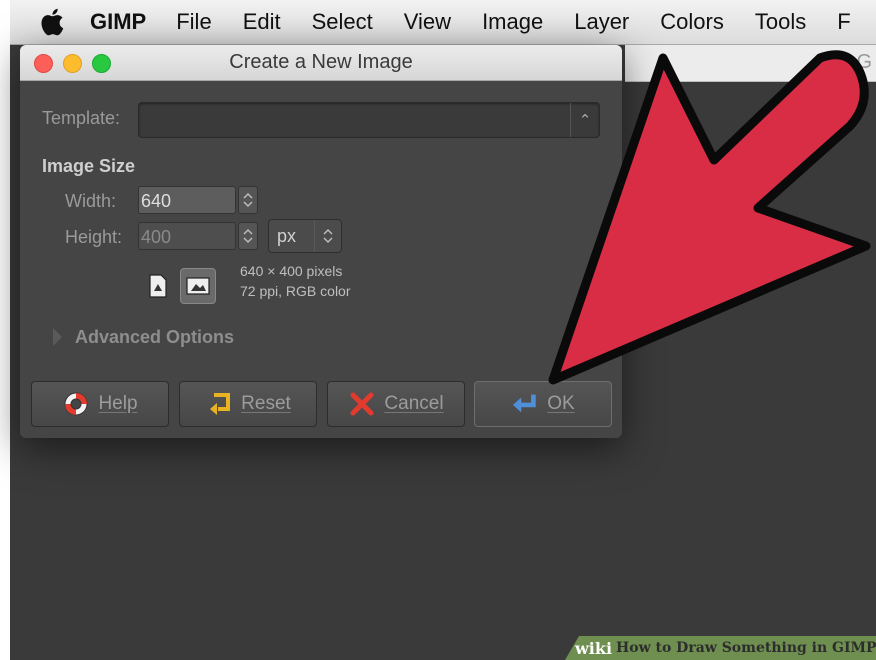 The width and height of the screenshot is (876, 660). What do you see at coordinates (746, 648) in the screenshot?
I see `watermark-text: How to Draw Something in GIMP` at bounding box center [746, 648].